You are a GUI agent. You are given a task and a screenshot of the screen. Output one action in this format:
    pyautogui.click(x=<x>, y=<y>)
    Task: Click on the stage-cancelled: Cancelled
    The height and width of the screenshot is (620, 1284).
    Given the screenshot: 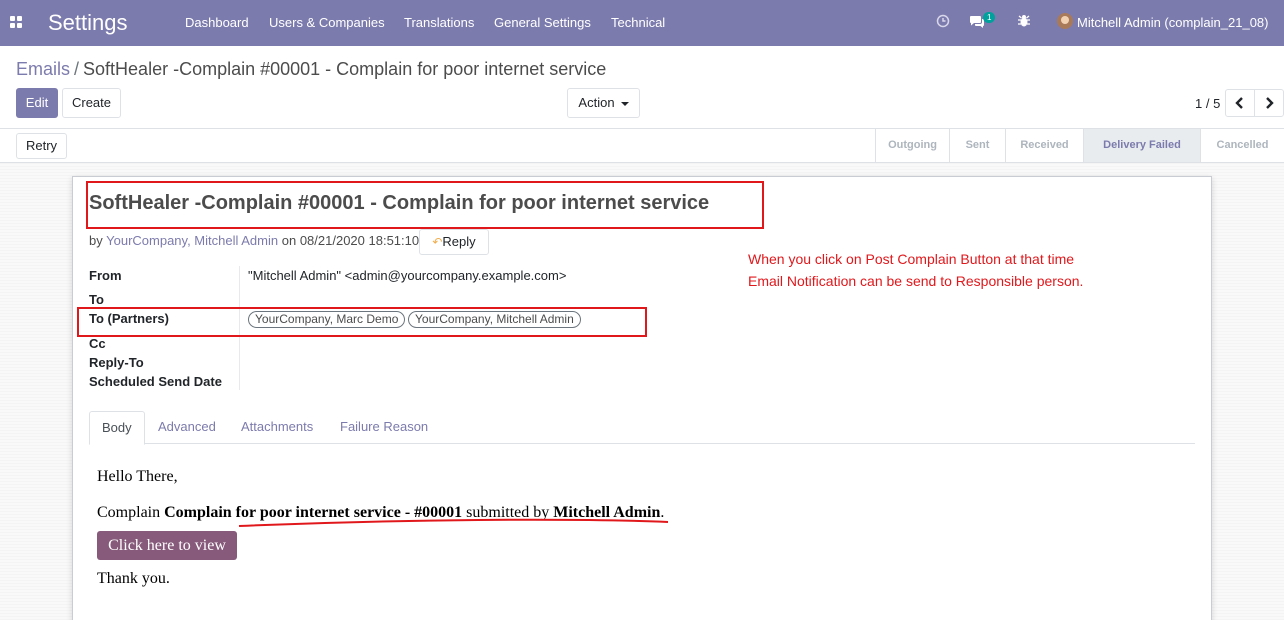 What is the action you would take?
    pyautogui.click(x=1242, y=145)
    